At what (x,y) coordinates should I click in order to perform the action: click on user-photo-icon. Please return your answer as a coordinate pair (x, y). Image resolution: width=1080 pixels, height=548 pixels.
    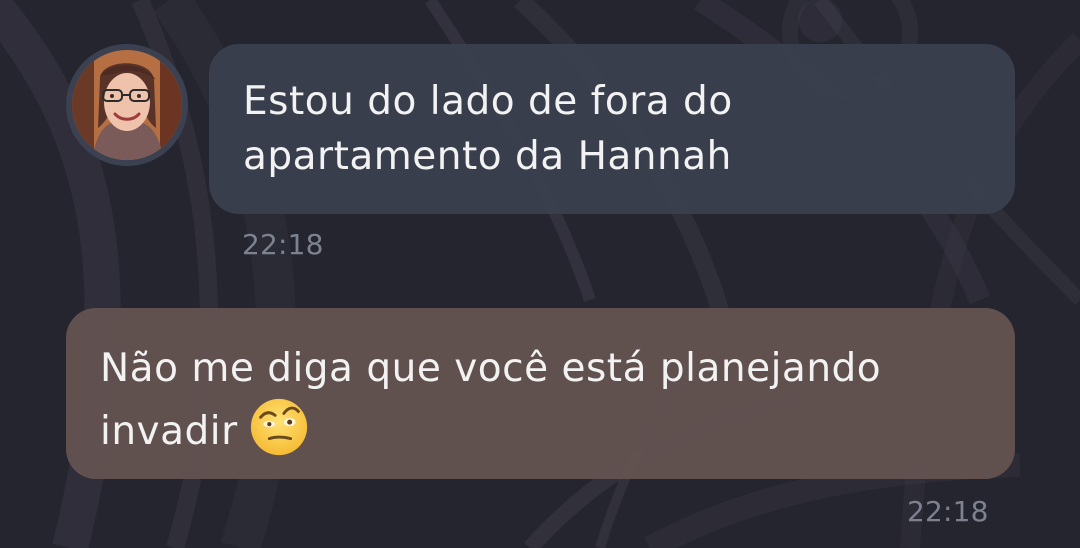
    Looking at the image, I should click on (127, 105).